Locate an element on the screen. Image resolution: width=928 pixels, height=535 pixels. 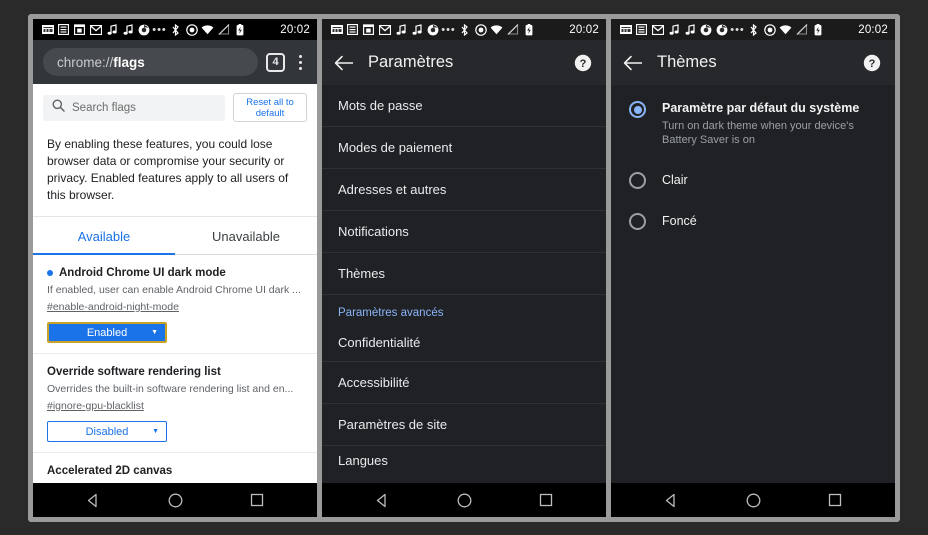
theme-option-label: Clair is located at coordinates (675, 179).